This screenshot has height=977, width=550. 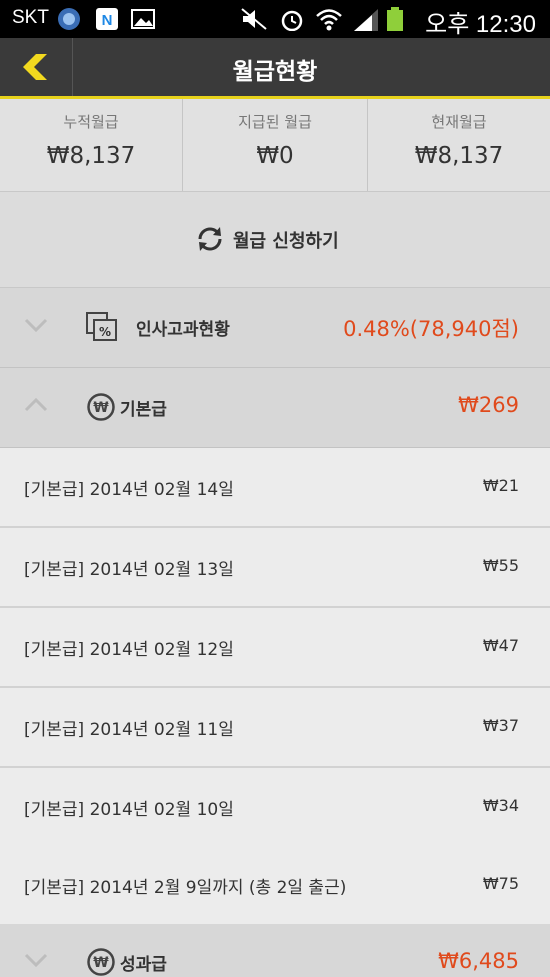 What do you see at coordinates (488, 405) in the screenshot?
I see `section-value: ₩269` at bounding box center [488, 405].